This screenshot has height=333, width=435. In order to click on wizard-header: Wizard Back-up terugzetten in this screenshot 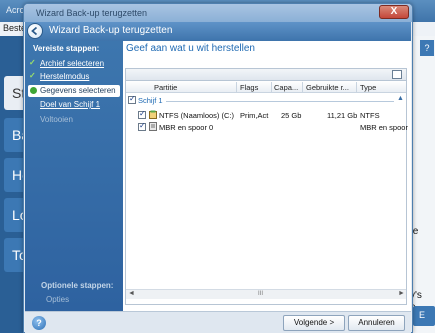, I will do `click(218, 31)`.